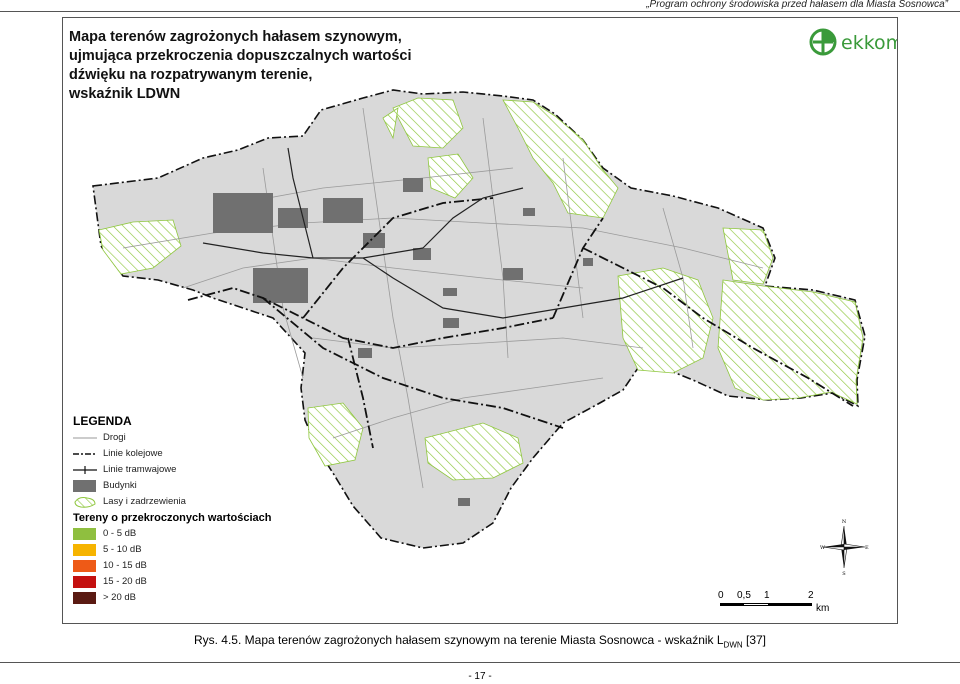  Describe the element at coordinates (193, 502) in the screenshot. I see `legend-item-forests: Lasy i zadrzewienia` at that location.